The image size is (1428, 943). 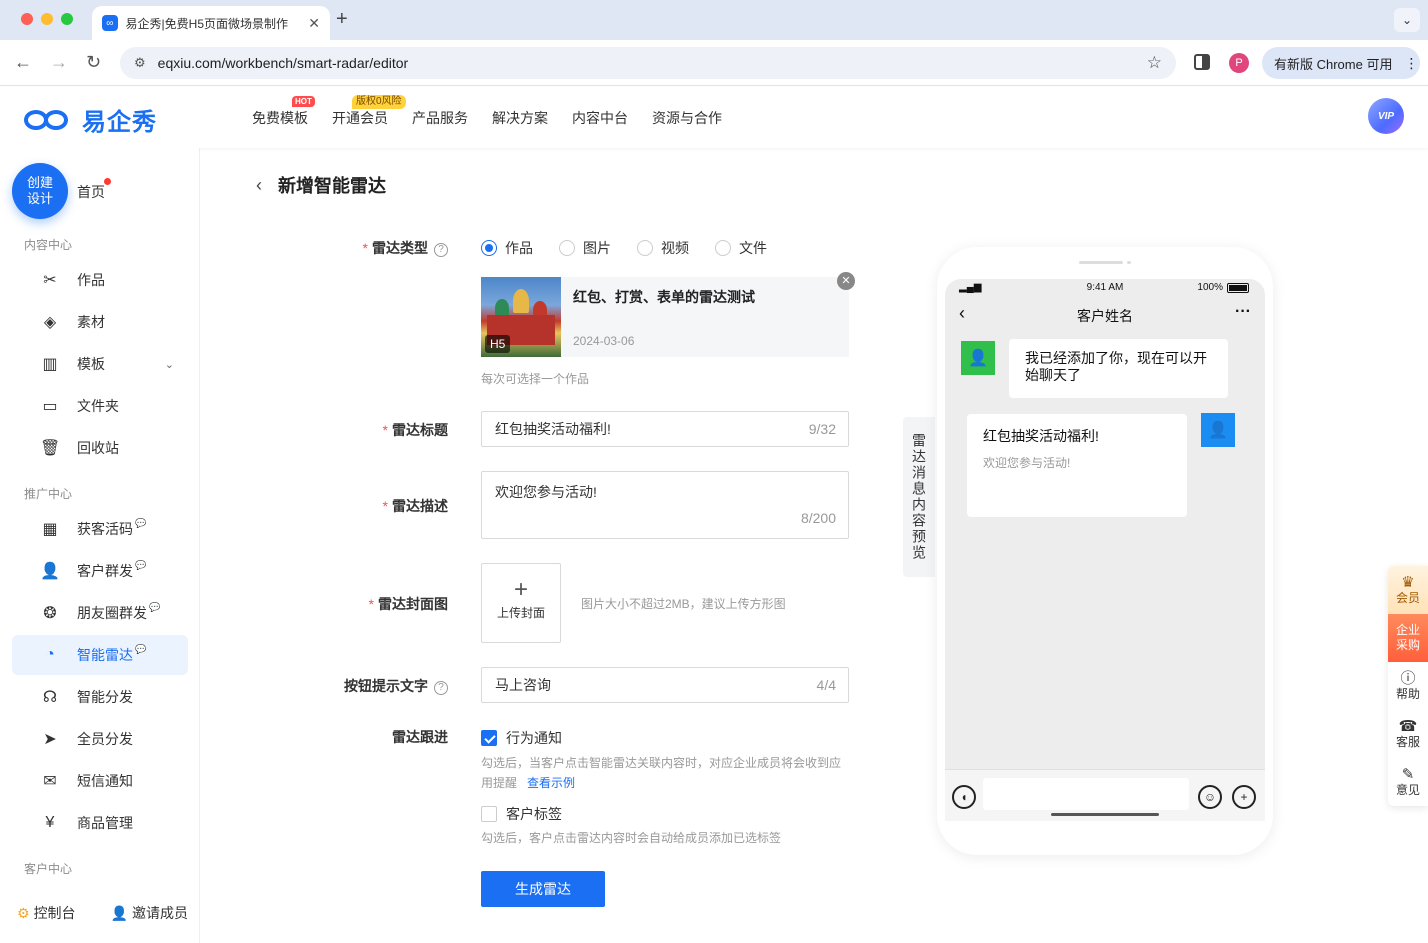 What do you see at coordinates (1386, 116) in the screenshot?
I see `user-vip-avatar: VIP` at bounding box center [1386, 116].